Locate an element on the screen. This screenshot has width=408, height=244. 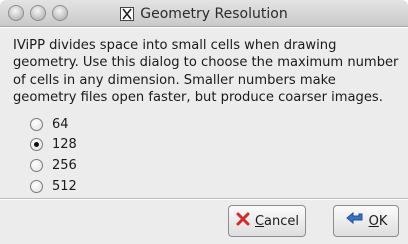
window-title: Geometry Resolution is located at coordinates (214, 13).